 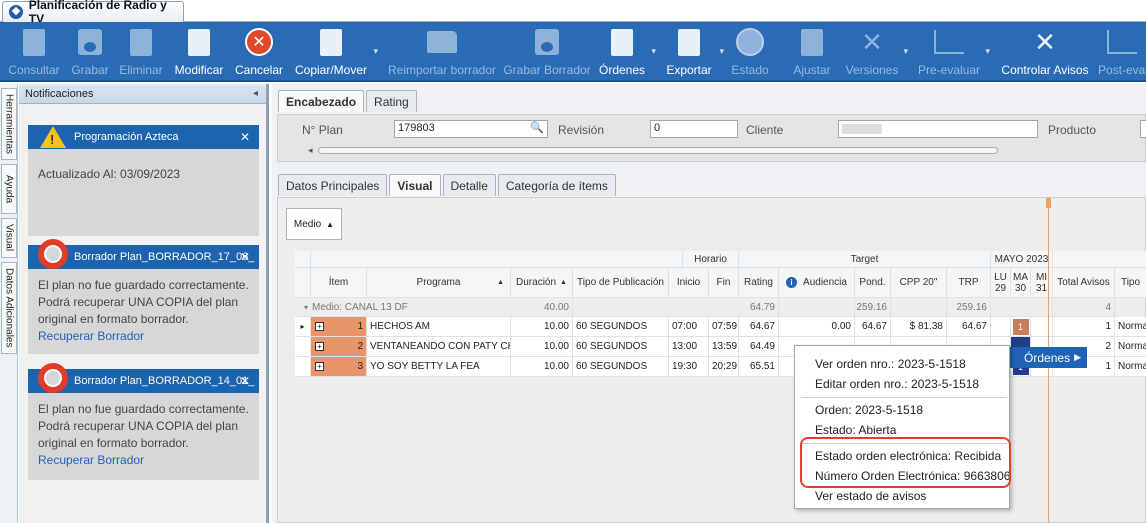 What do you see at coordinates (9, 124) in the screenshot?
I see `side-tab-herramientas: Herramientas` at bounding box center [9, 124].